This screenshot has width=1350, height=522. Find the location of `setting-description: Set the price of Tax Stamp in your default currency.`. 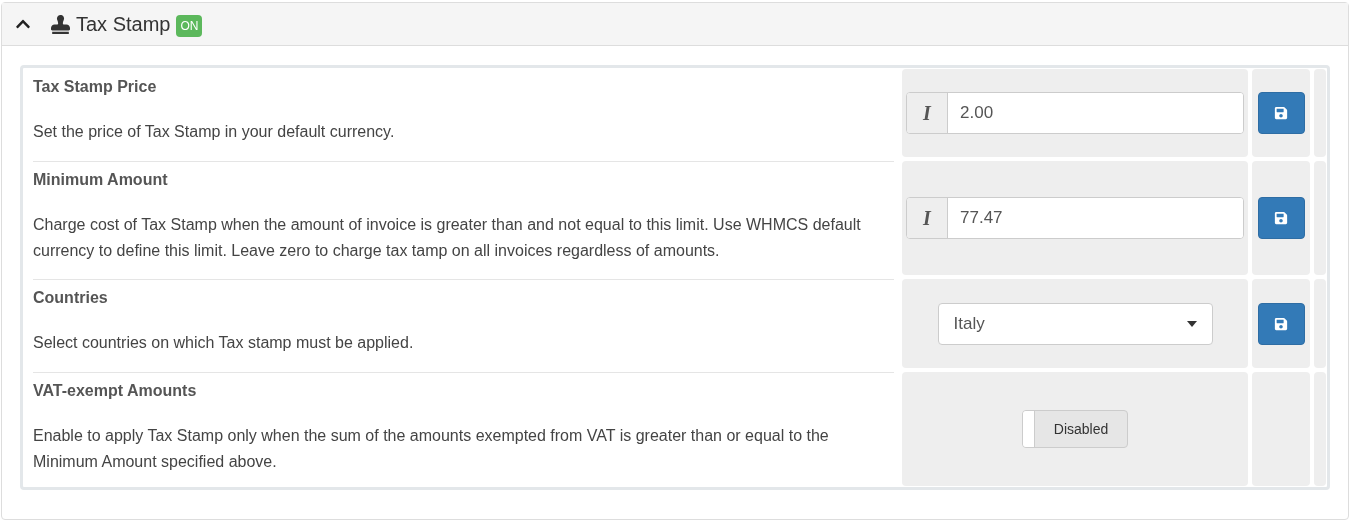

setting-description: Set the price of Tax Stamp in your default currency. is located at coordinates (214, 132).